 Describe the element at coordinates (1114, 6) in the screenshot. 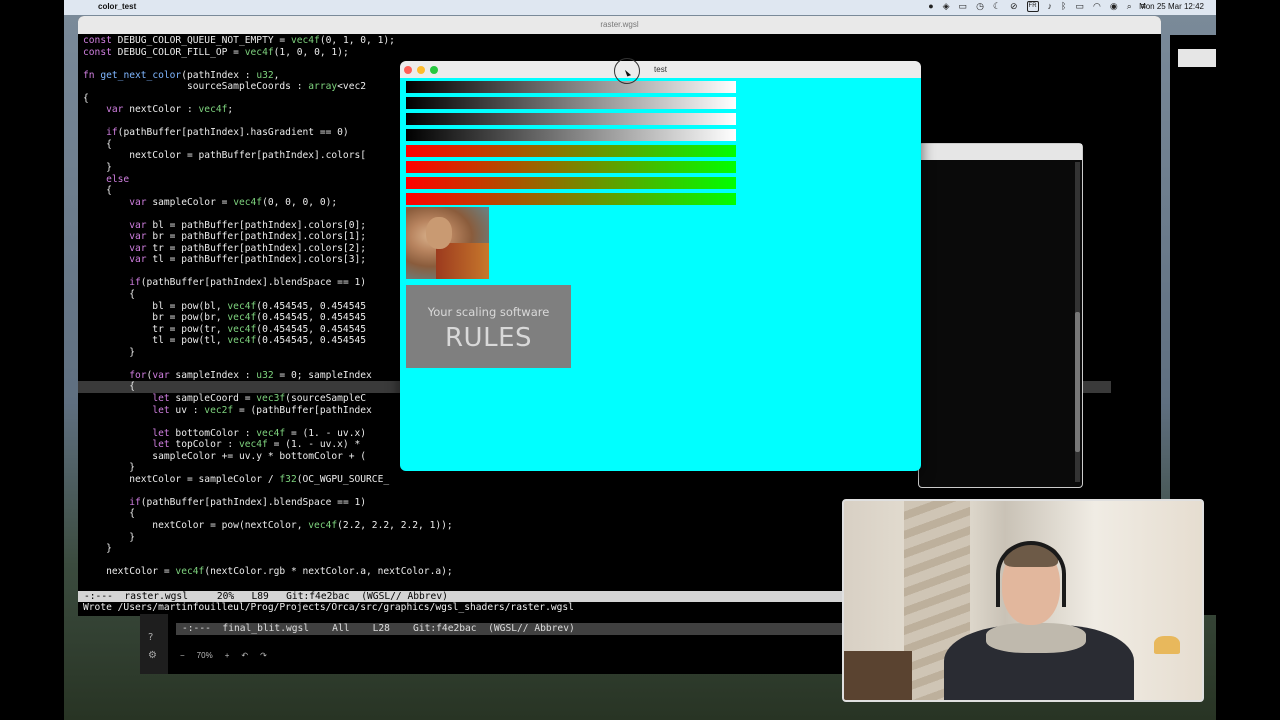

I see `user-icon: ◉` at that location.